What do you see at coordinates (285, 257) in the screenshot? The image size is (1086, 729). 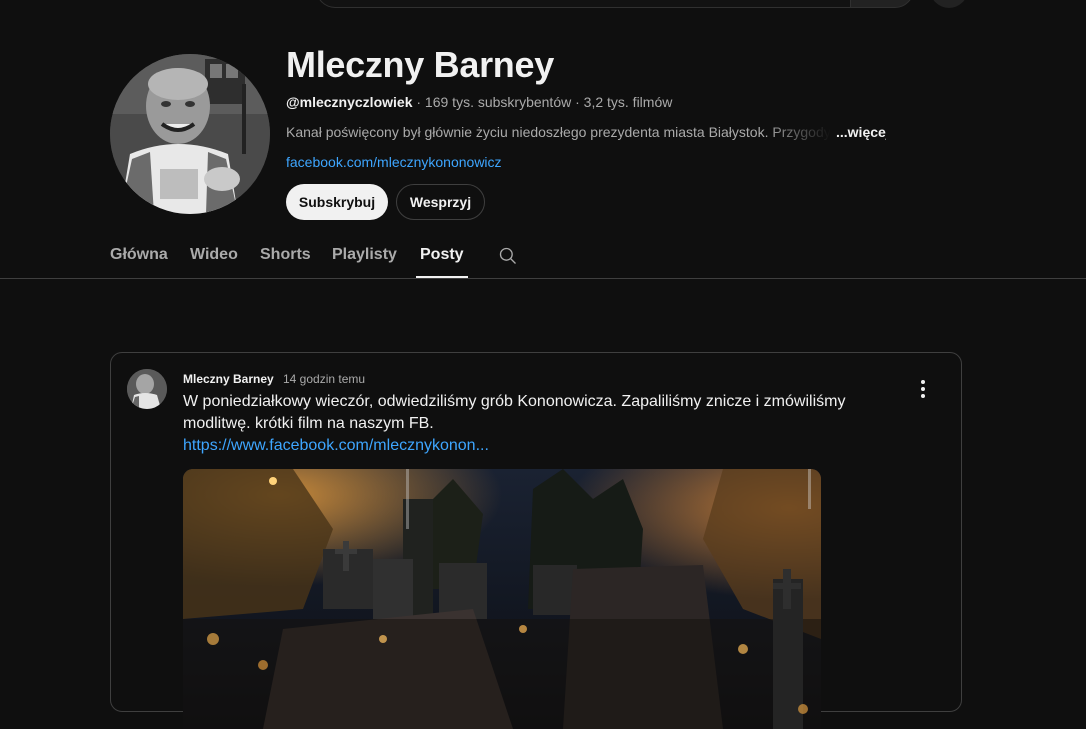 I see `tab-shorts: Shorts` at bounding box center [285, 257].